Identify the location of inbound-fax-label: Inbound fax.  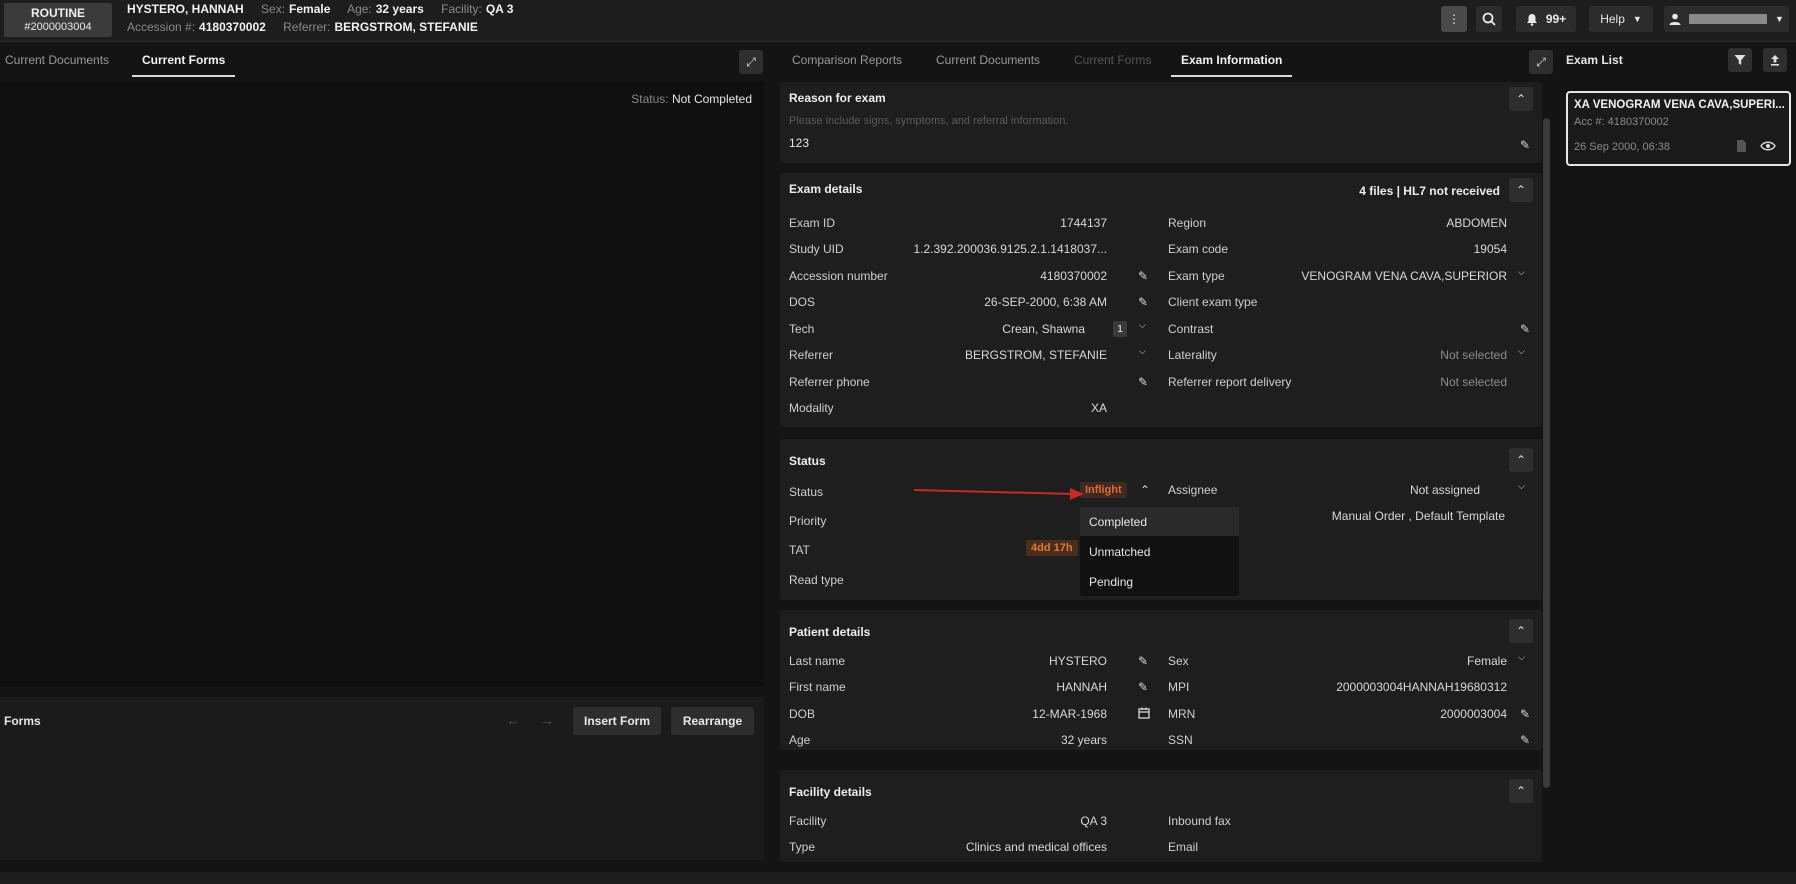
(1199, 821).